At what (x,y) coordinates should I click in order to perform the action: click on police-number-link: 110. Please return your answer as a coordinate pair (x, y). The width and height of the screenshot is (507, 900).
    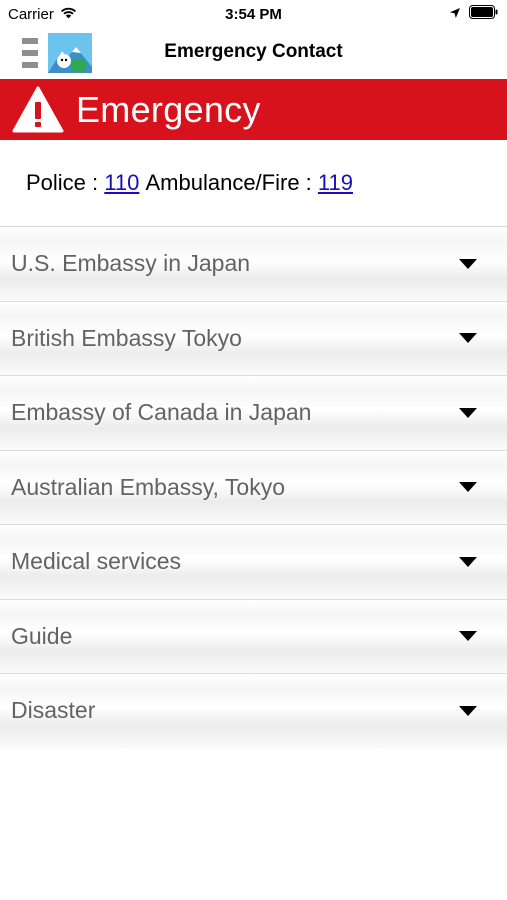
    Looking at the image, I should click on (121, 183).